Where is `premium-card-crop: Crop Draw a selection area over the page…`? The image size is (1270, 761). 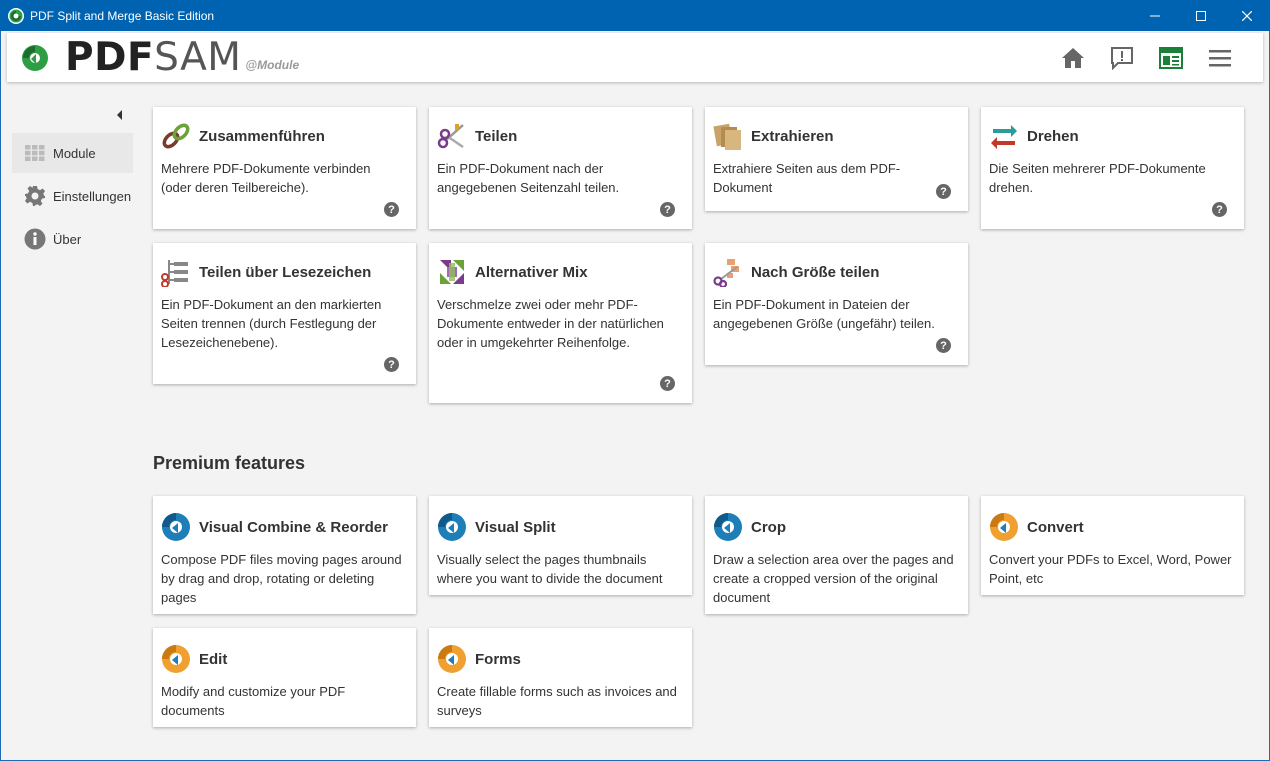 premium-card-crop: Crop Draw a selection area over the page… is located at coordinates (836, 555).